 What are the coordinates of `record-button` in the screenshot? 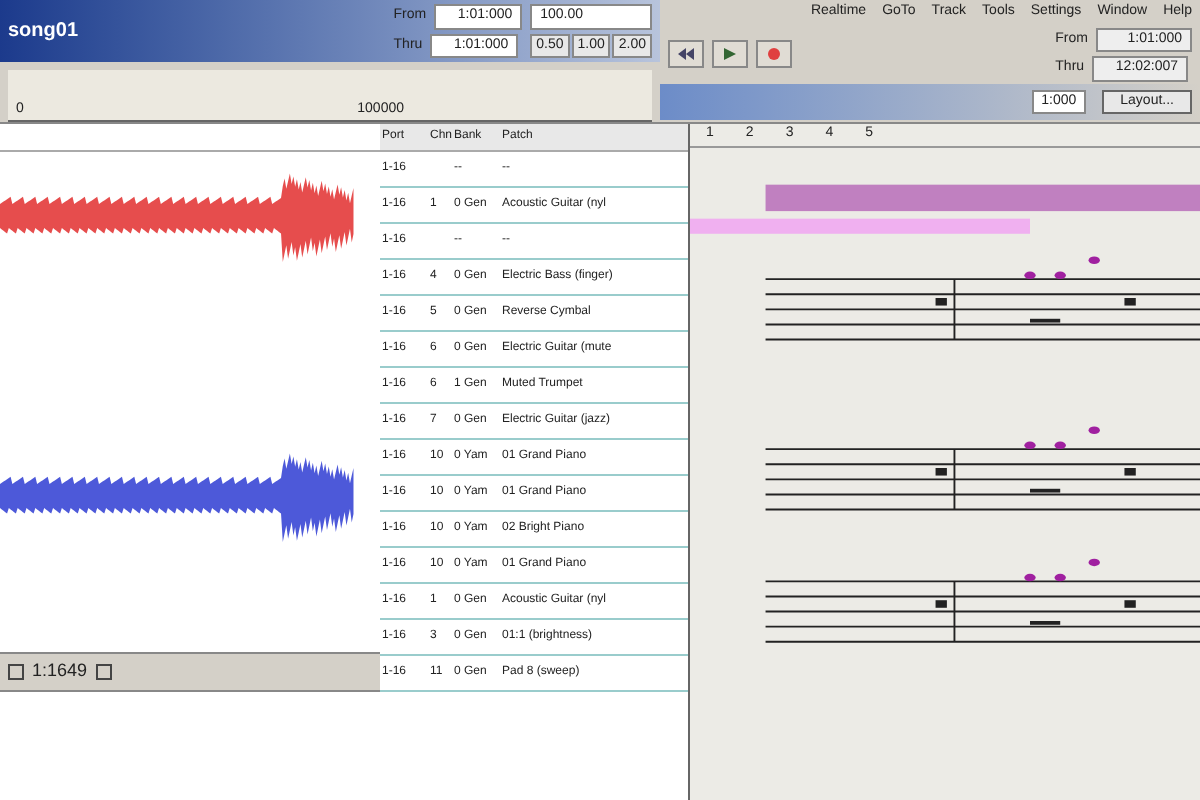 It's located at (774, 54).